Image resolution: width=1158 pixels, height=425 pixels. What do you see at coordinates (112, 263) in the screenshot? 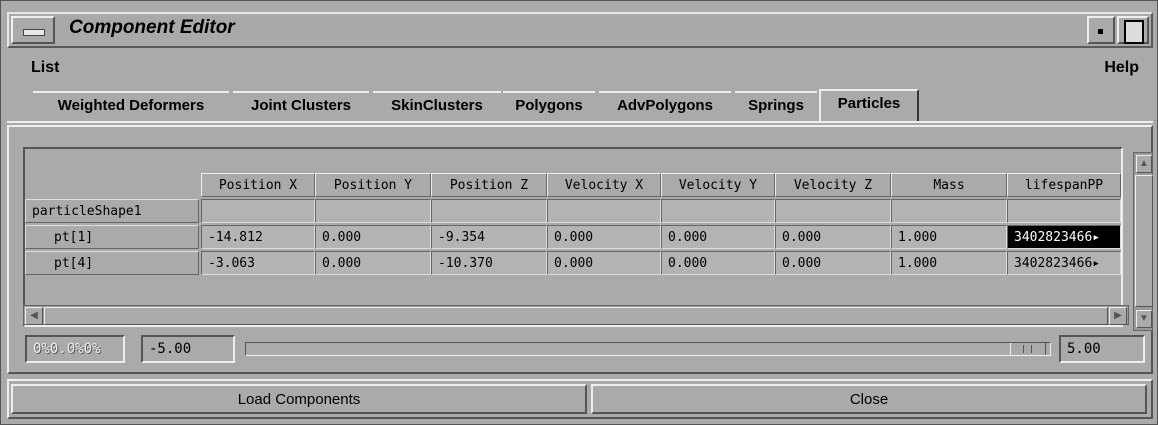
I see `row-header-pt4: pt[4]` at bounding box center [112, 263].